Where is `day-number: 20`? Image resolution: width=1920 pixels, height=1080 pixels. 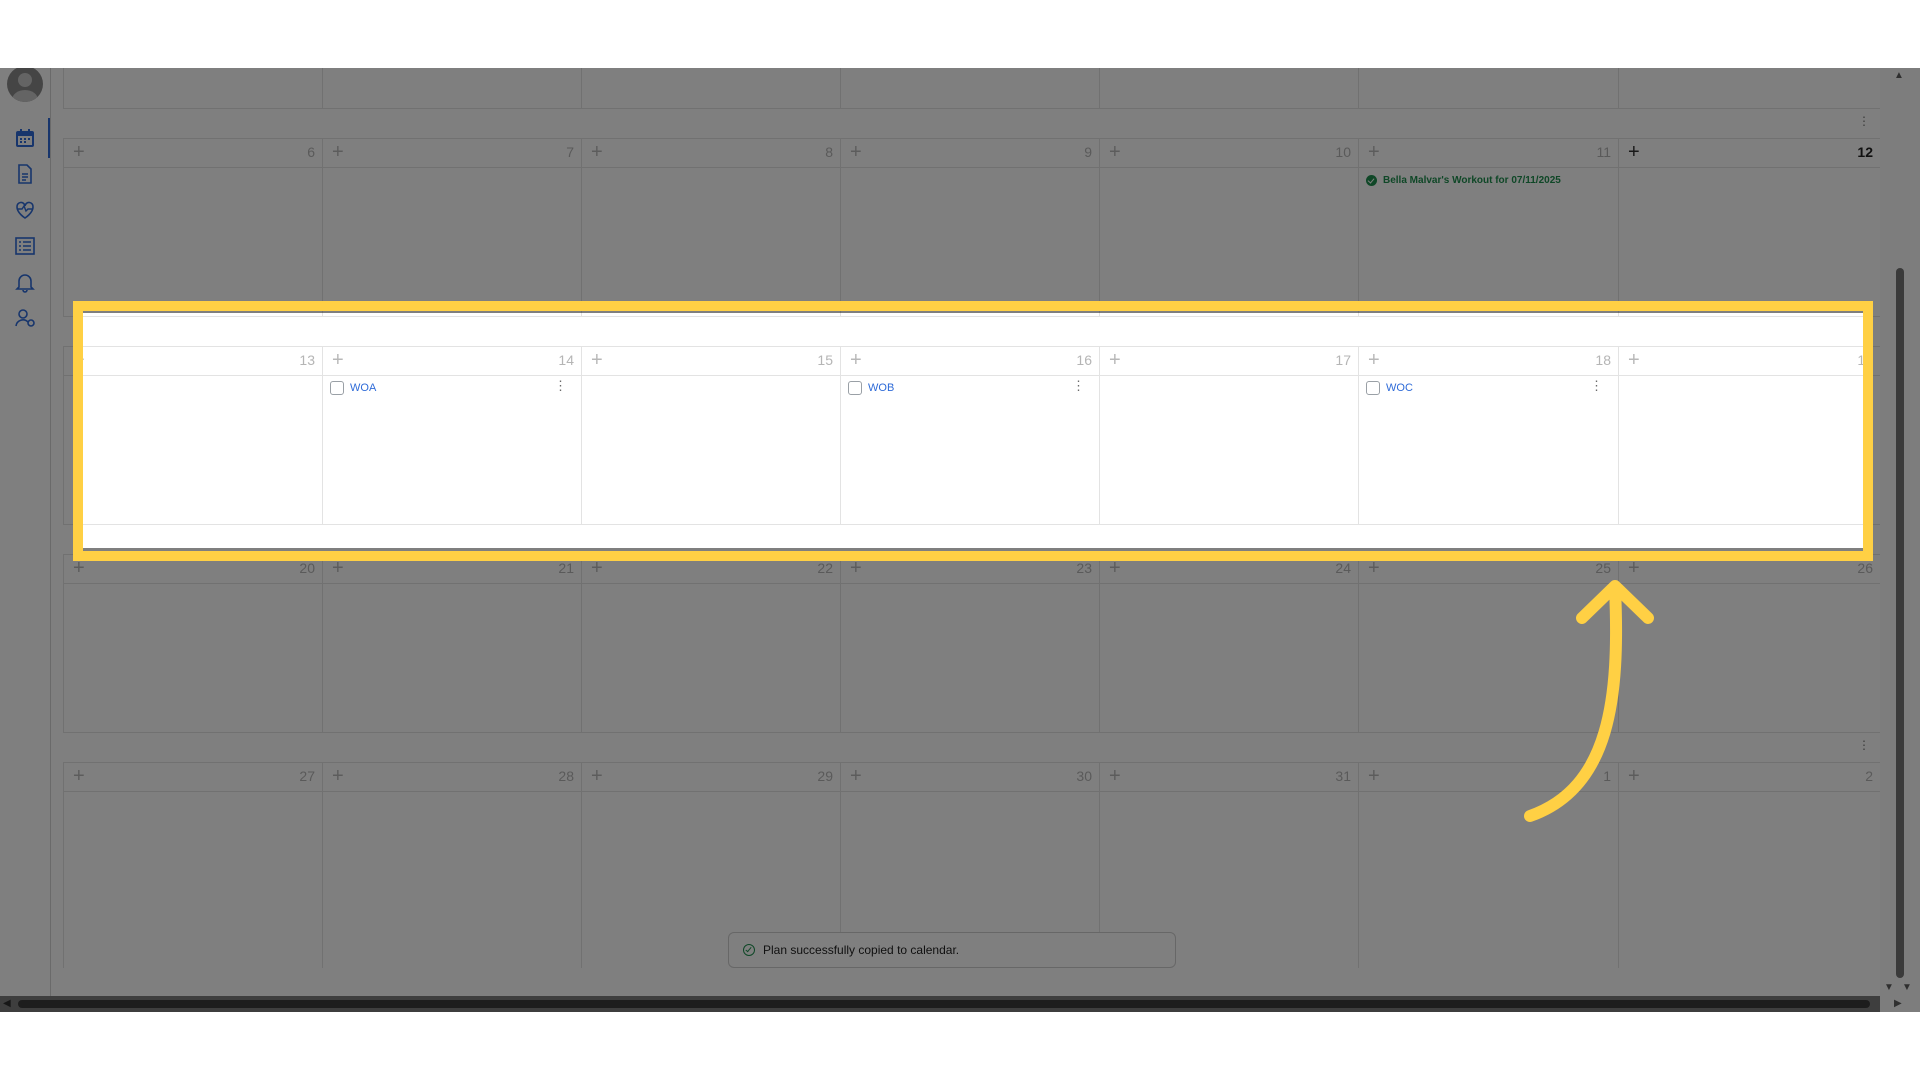 day-number: 20 is located at coordinates (307, 568).